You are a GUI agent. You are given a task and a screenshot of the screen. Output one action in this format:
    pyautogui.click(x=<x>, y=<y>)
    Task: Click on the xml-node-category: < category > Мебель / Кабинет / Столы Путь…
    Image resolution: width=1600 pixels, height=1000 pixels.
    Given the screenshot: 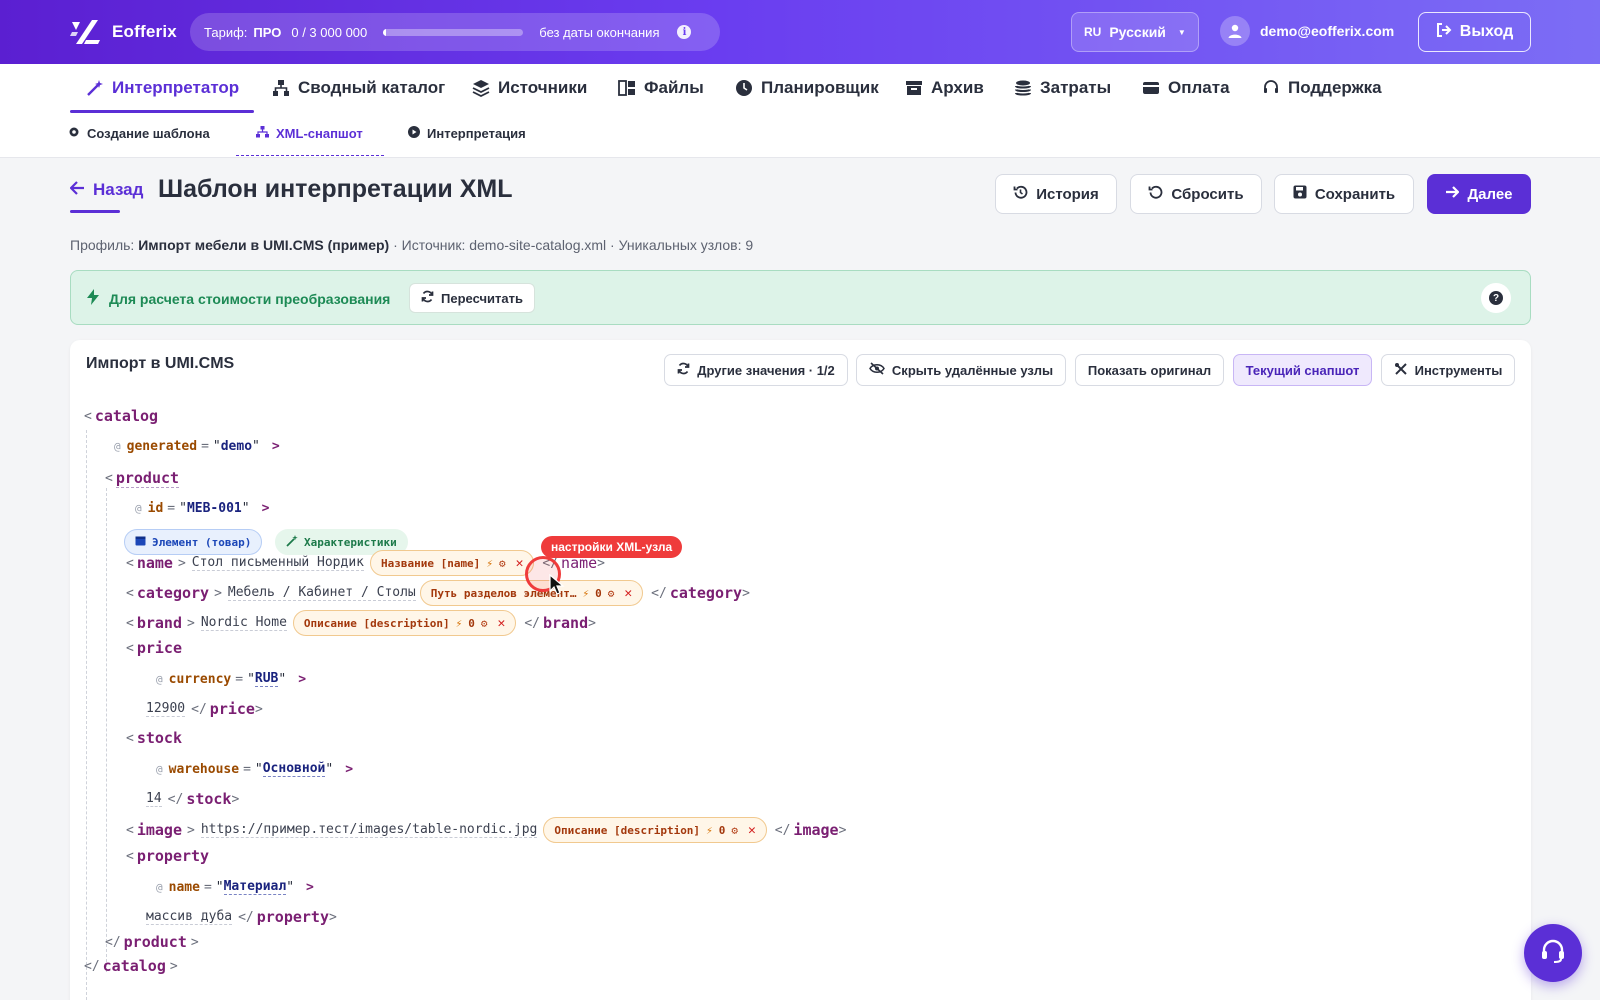 What is the action you would take?
    pyautogui.click(x=439, y=593)
    